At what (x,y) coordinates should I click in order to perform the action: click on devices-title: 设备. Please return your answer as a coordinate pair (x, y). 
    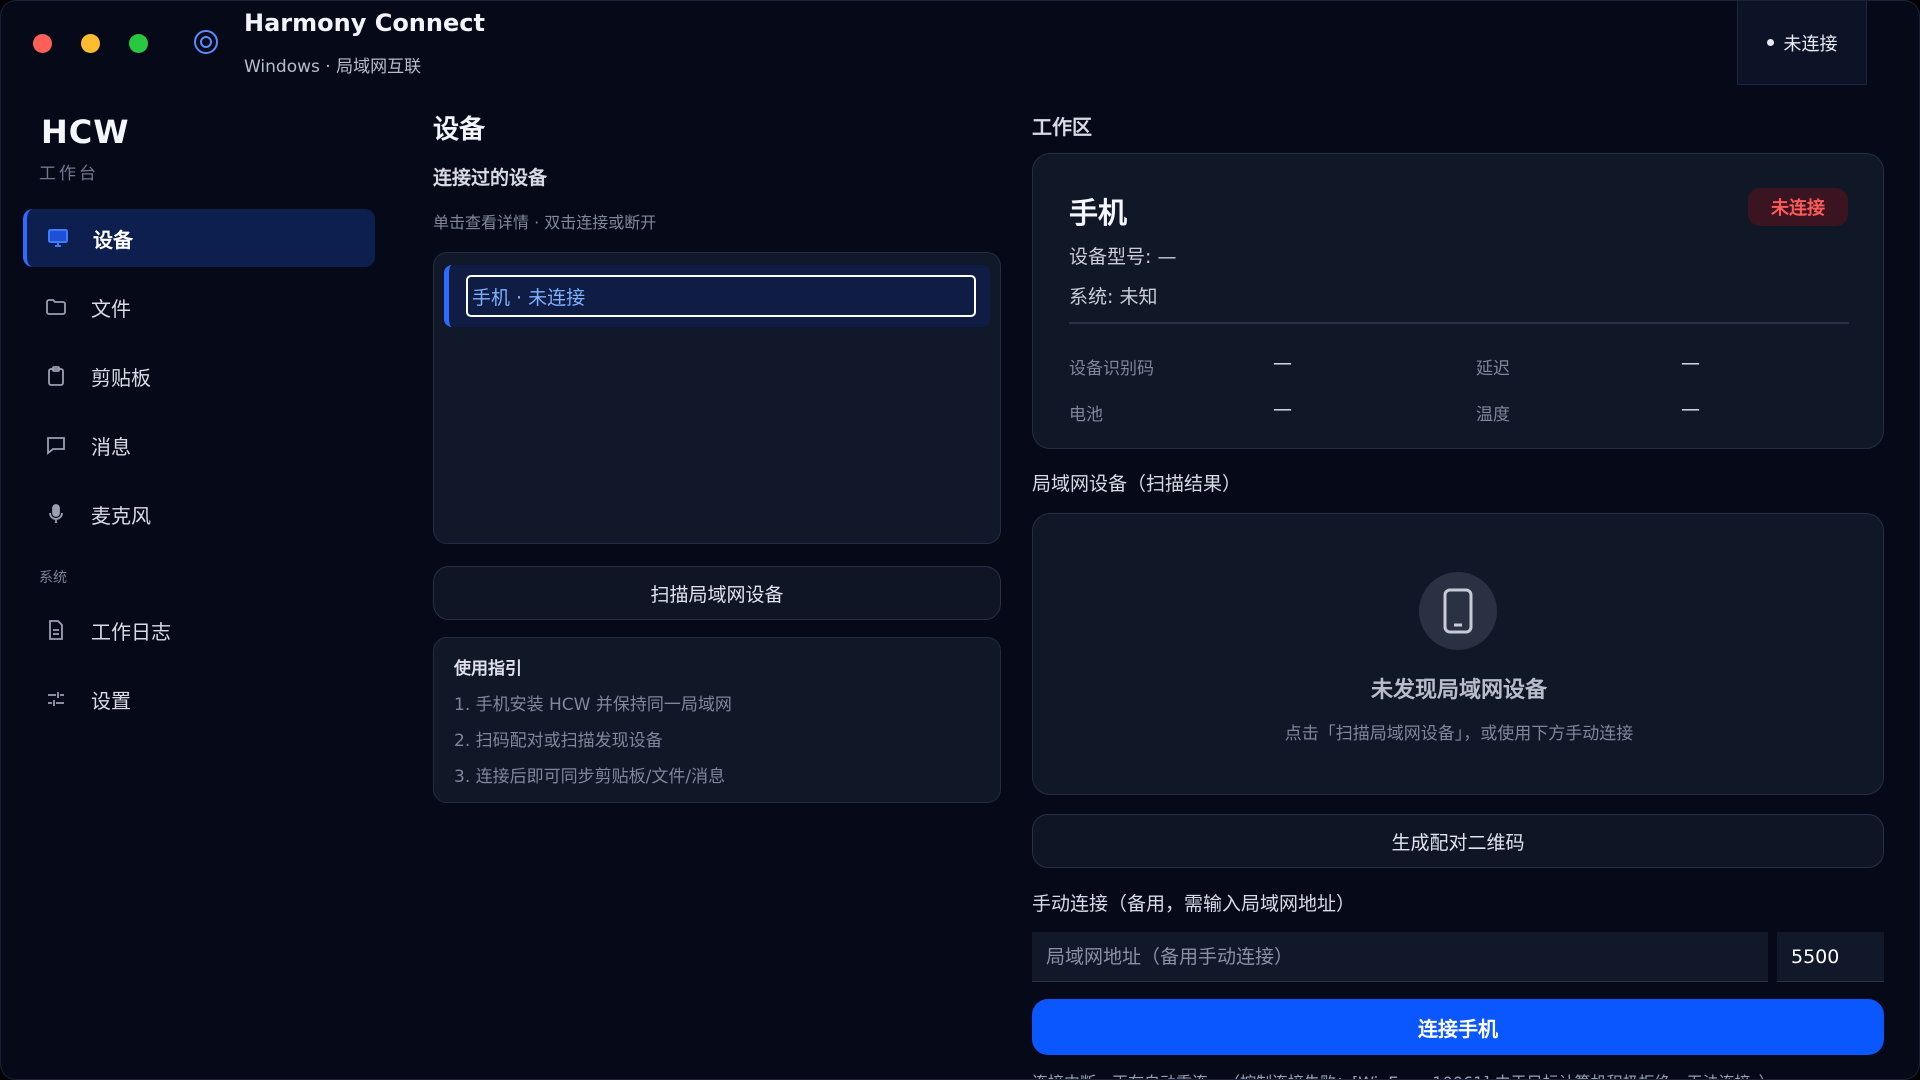
    Looking at the image, I should click on (459, 130).